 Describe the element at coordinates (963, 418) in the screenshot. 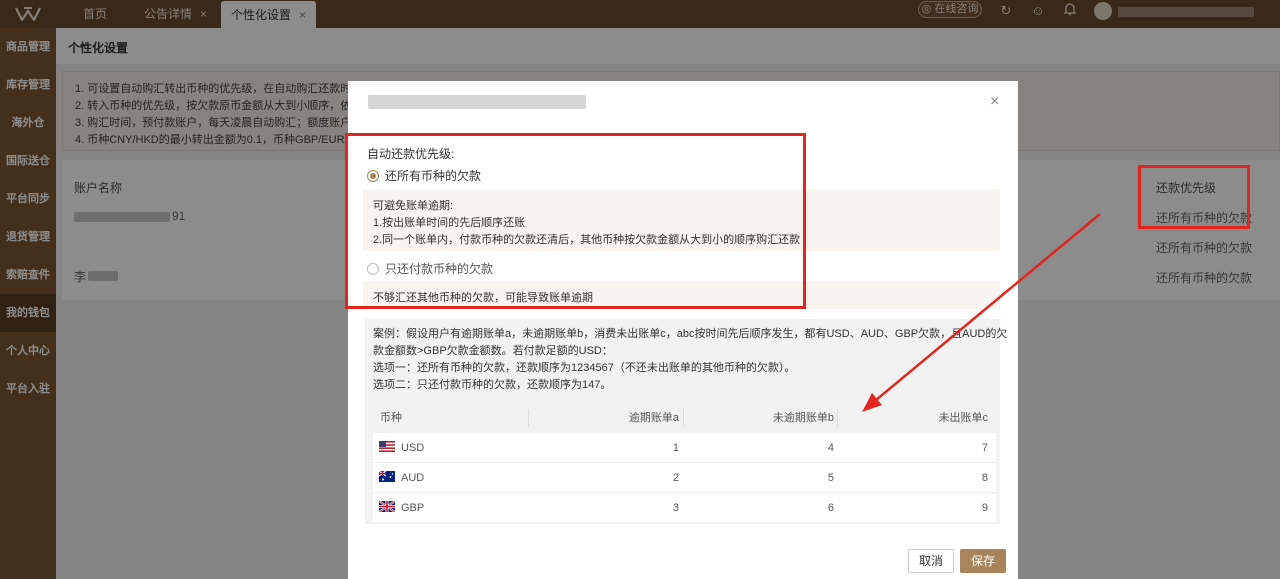

I see `column-header-unbilled-c: 未出账单c` at that location.